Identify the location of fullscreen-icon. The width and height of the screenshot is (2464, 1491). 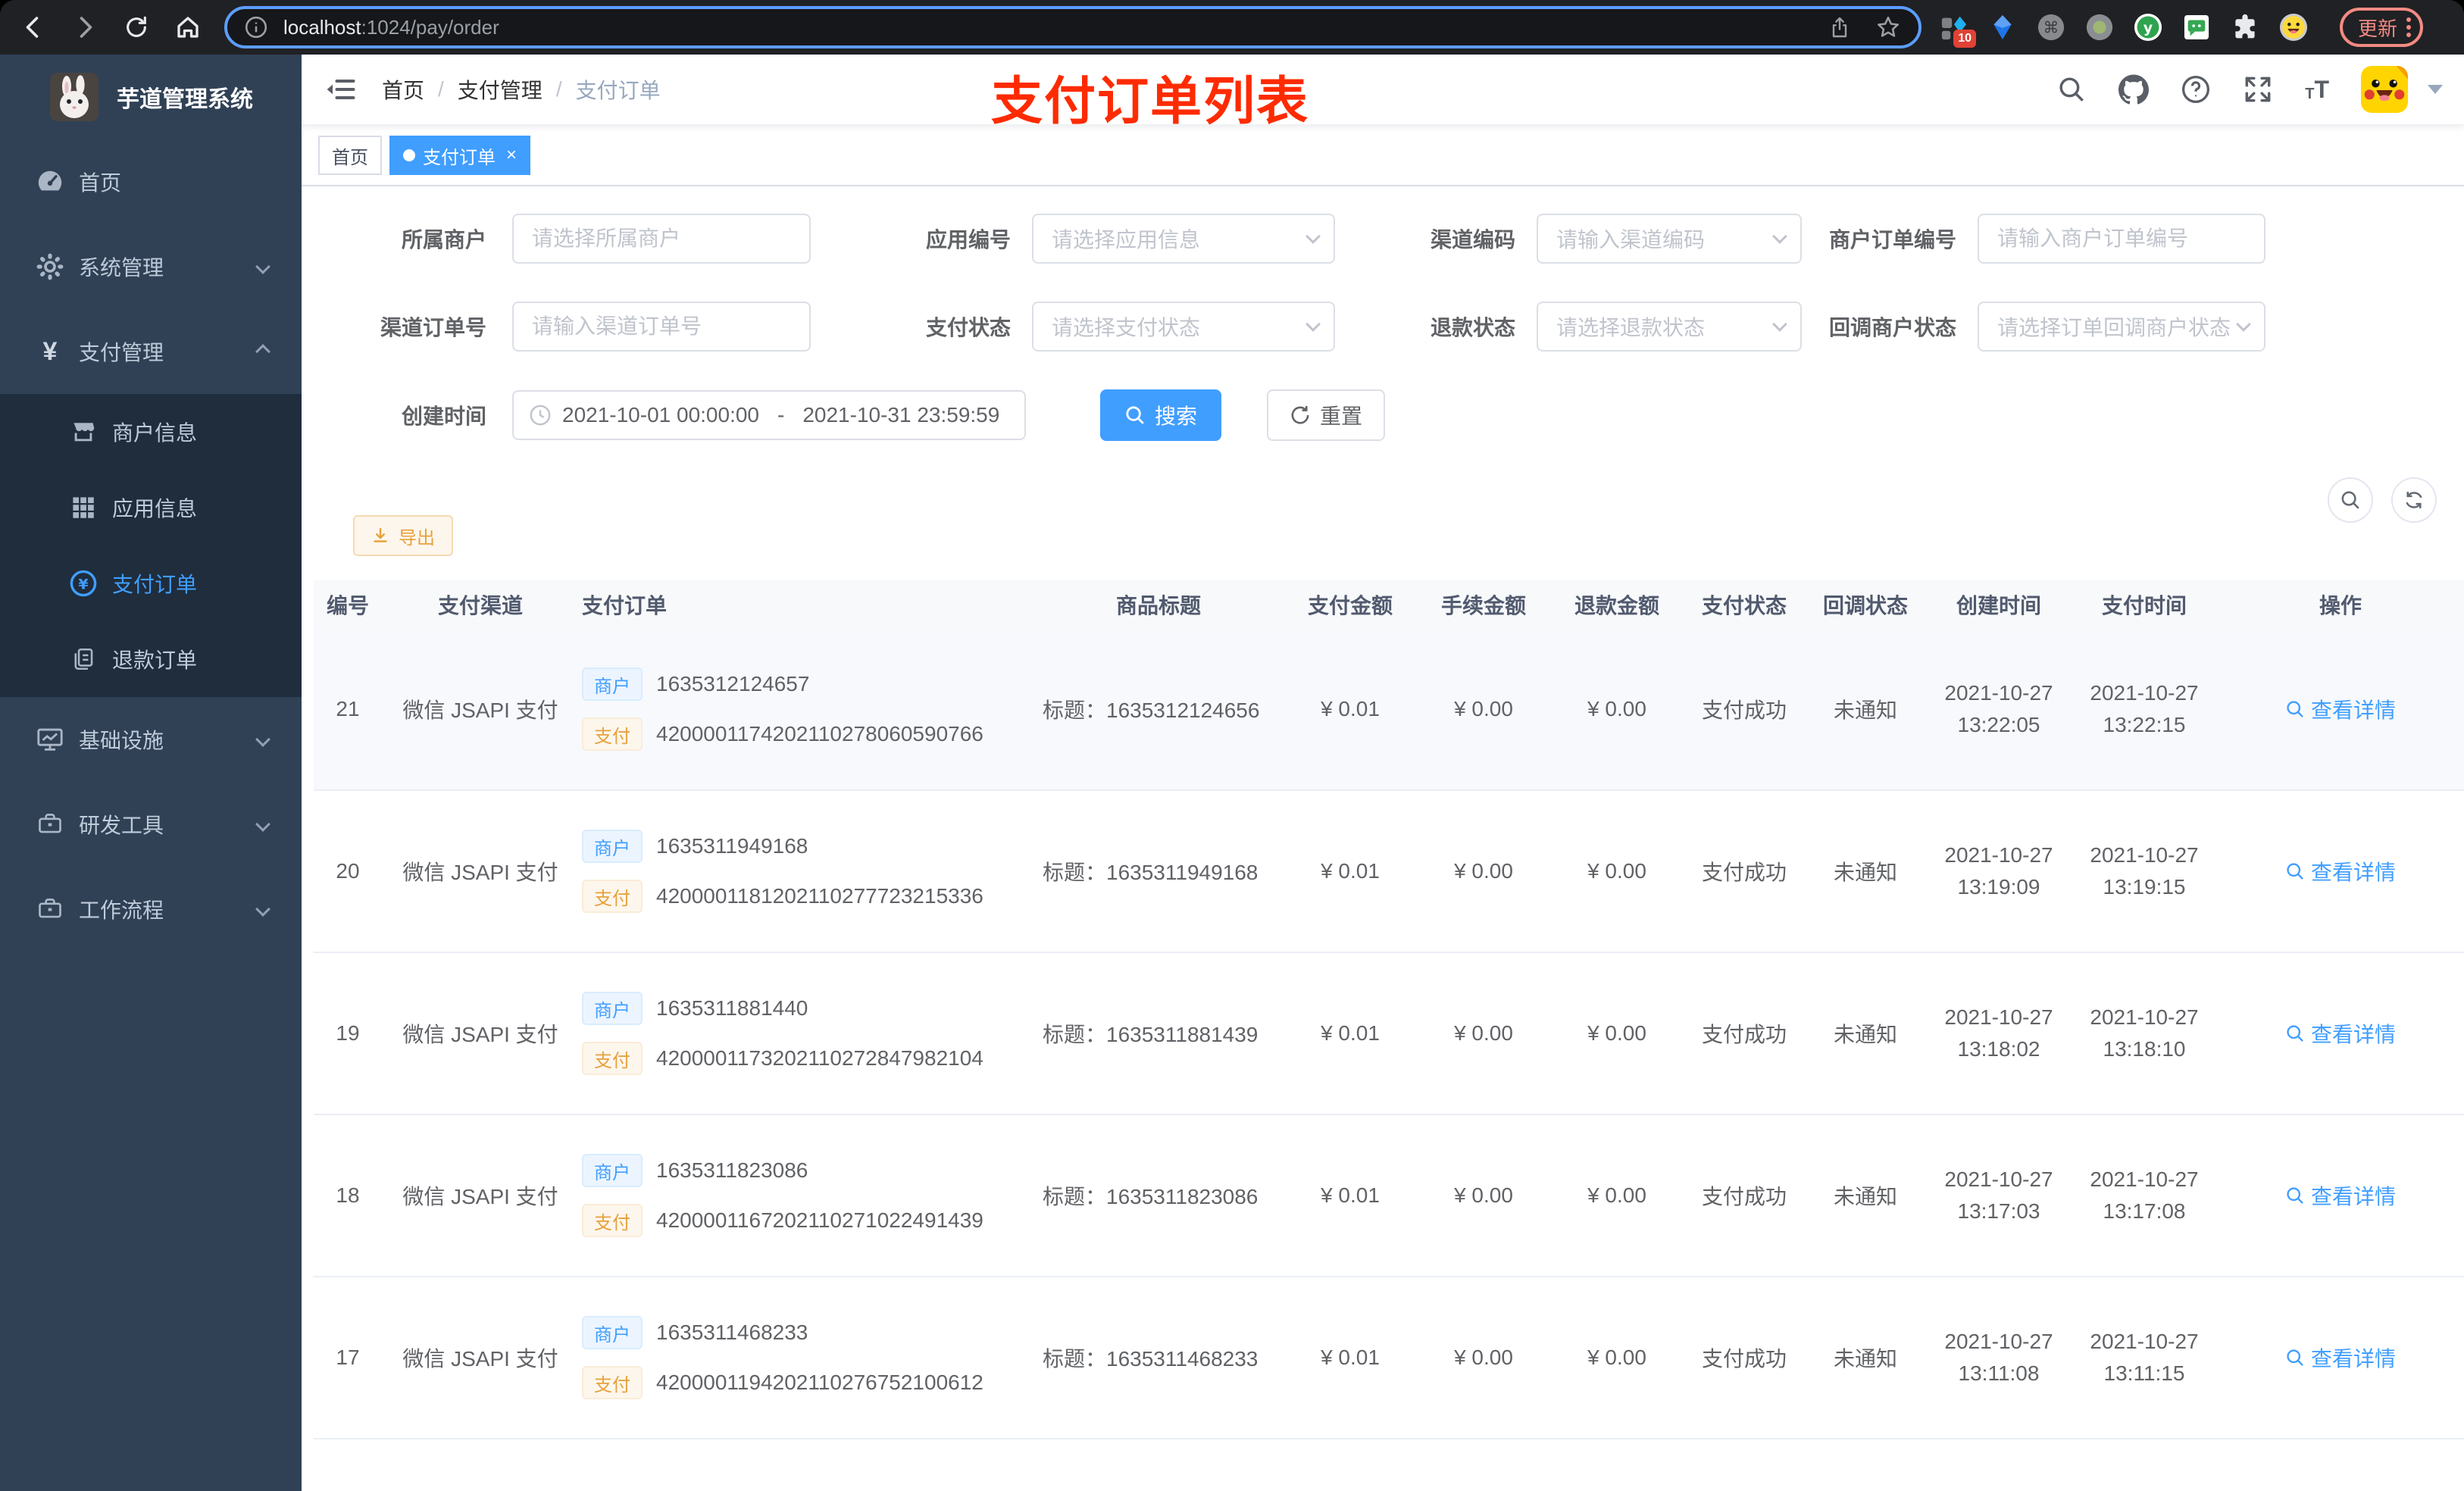
(2258, 89).